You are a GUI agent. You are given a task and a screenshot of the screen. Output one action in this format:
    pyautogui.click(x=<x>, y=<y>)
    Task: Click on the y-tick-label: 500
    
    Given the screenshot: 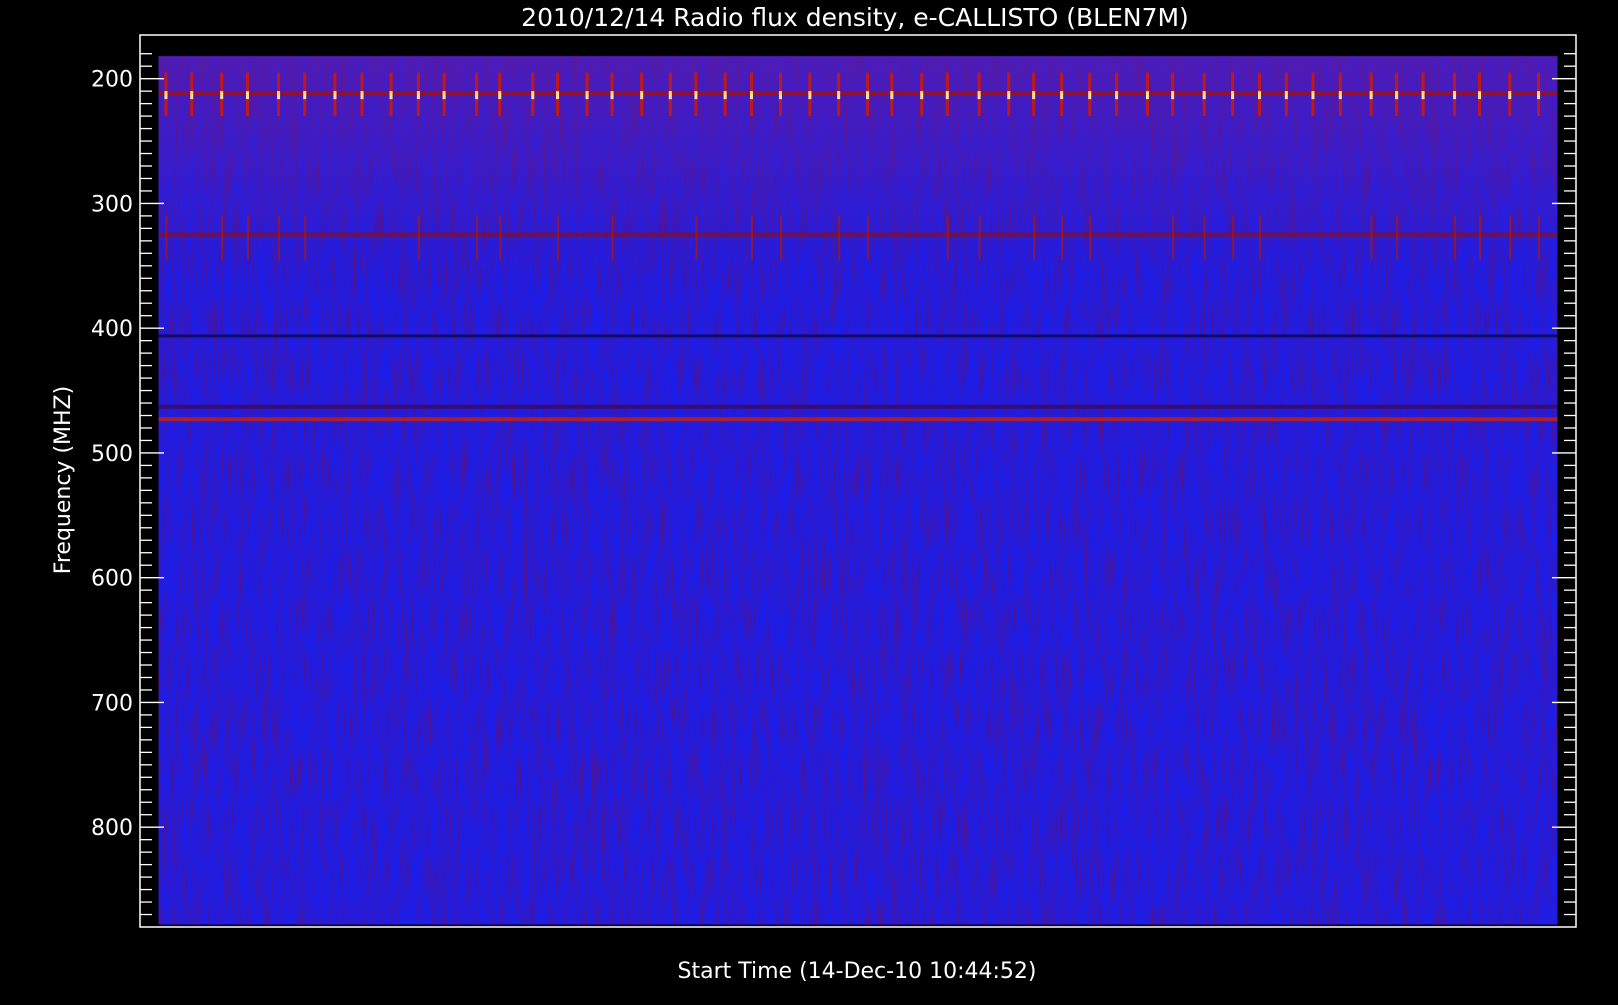 What is the action you would take?
    pyautogui.click(x=112, y=454)
    